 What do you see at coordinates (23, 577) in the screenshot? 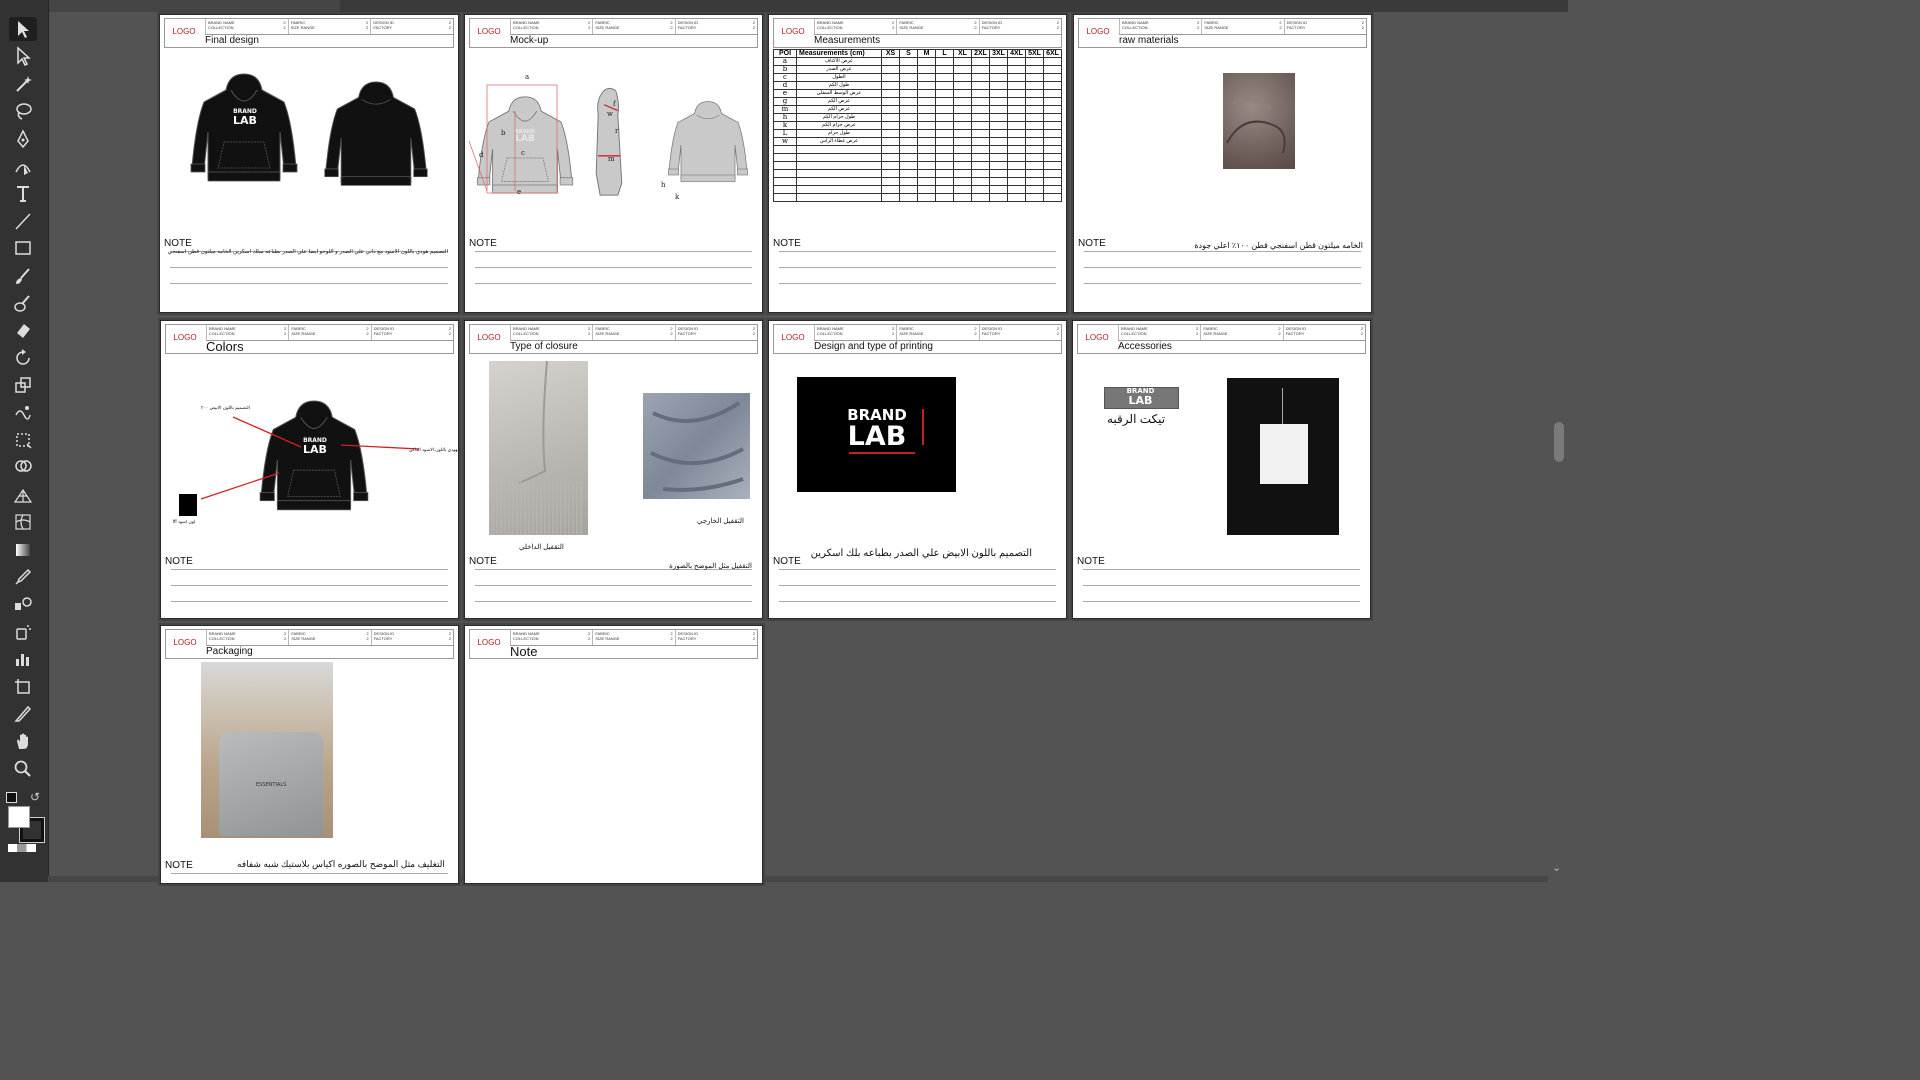
I see `eyedropper-icon` at bounding box center [23, 577].